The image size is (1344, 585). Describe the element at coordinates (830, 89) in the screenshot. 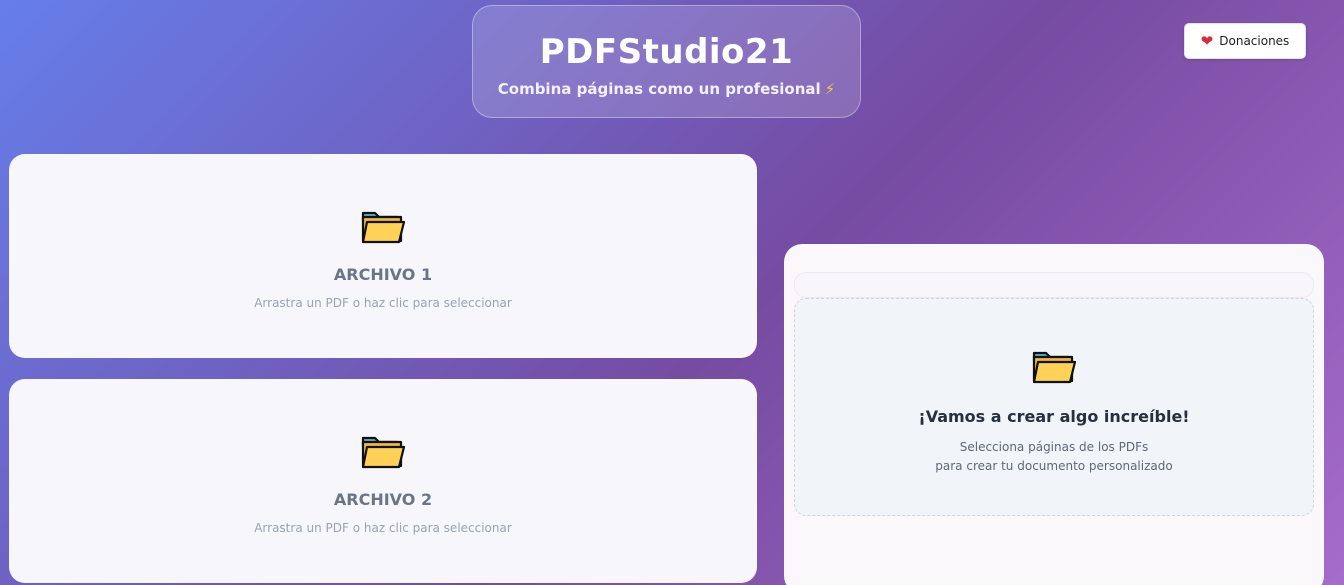

I see `lightning-icon: ⚡` at that location.